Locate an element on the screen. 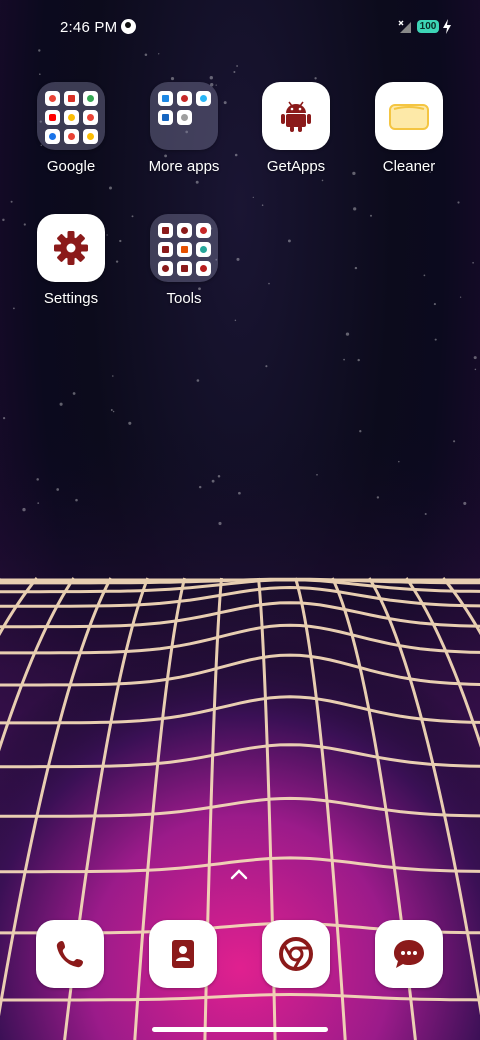 The image size is (480, 1040). share-icon is located at coordinates (165, 268).